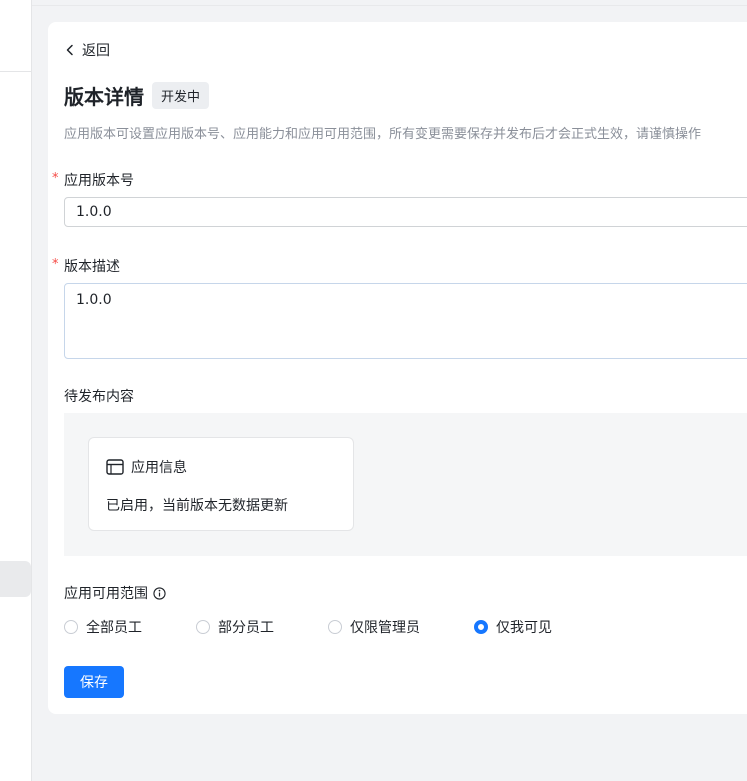 Image resolution: width=747 pixels, height=781 pixels. I want to click on scope-radio-group: 全部员工 部分员工 仅限管理员 仅我可见, so click(308, 627).